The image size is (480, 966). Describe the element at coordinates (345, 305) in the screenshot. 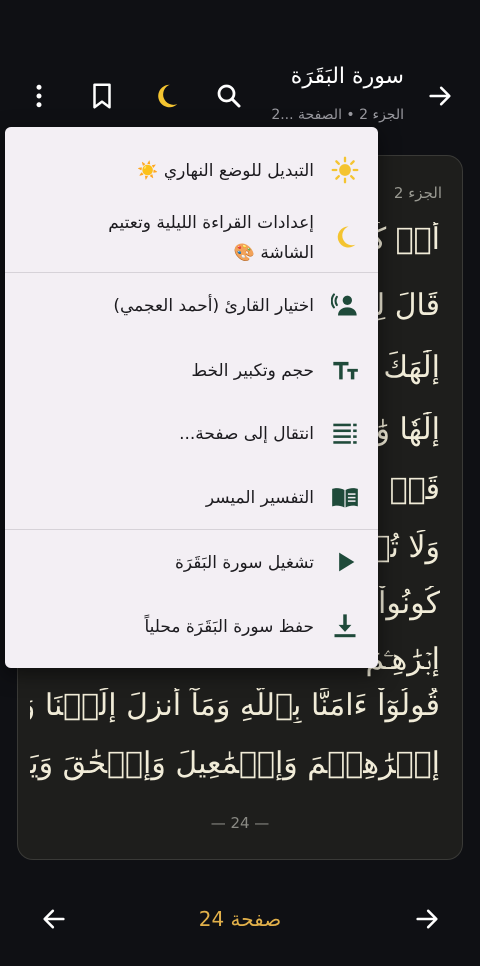

I see `voice-icon` at that location.